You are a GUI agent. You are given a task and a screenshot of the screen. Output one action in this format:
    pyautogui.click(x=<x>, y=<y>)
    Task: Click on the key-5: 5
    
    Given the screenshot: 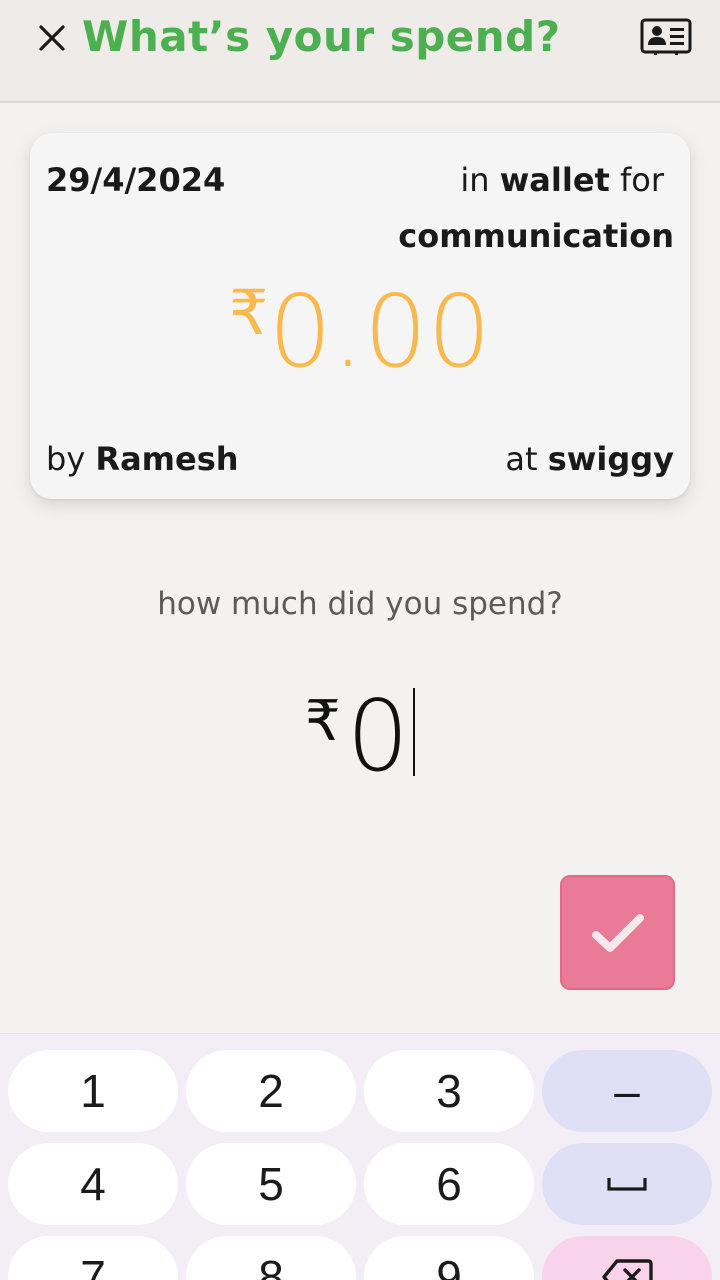 What is the action you would take?
    pyautogui.click(x=271, y=1184)
    